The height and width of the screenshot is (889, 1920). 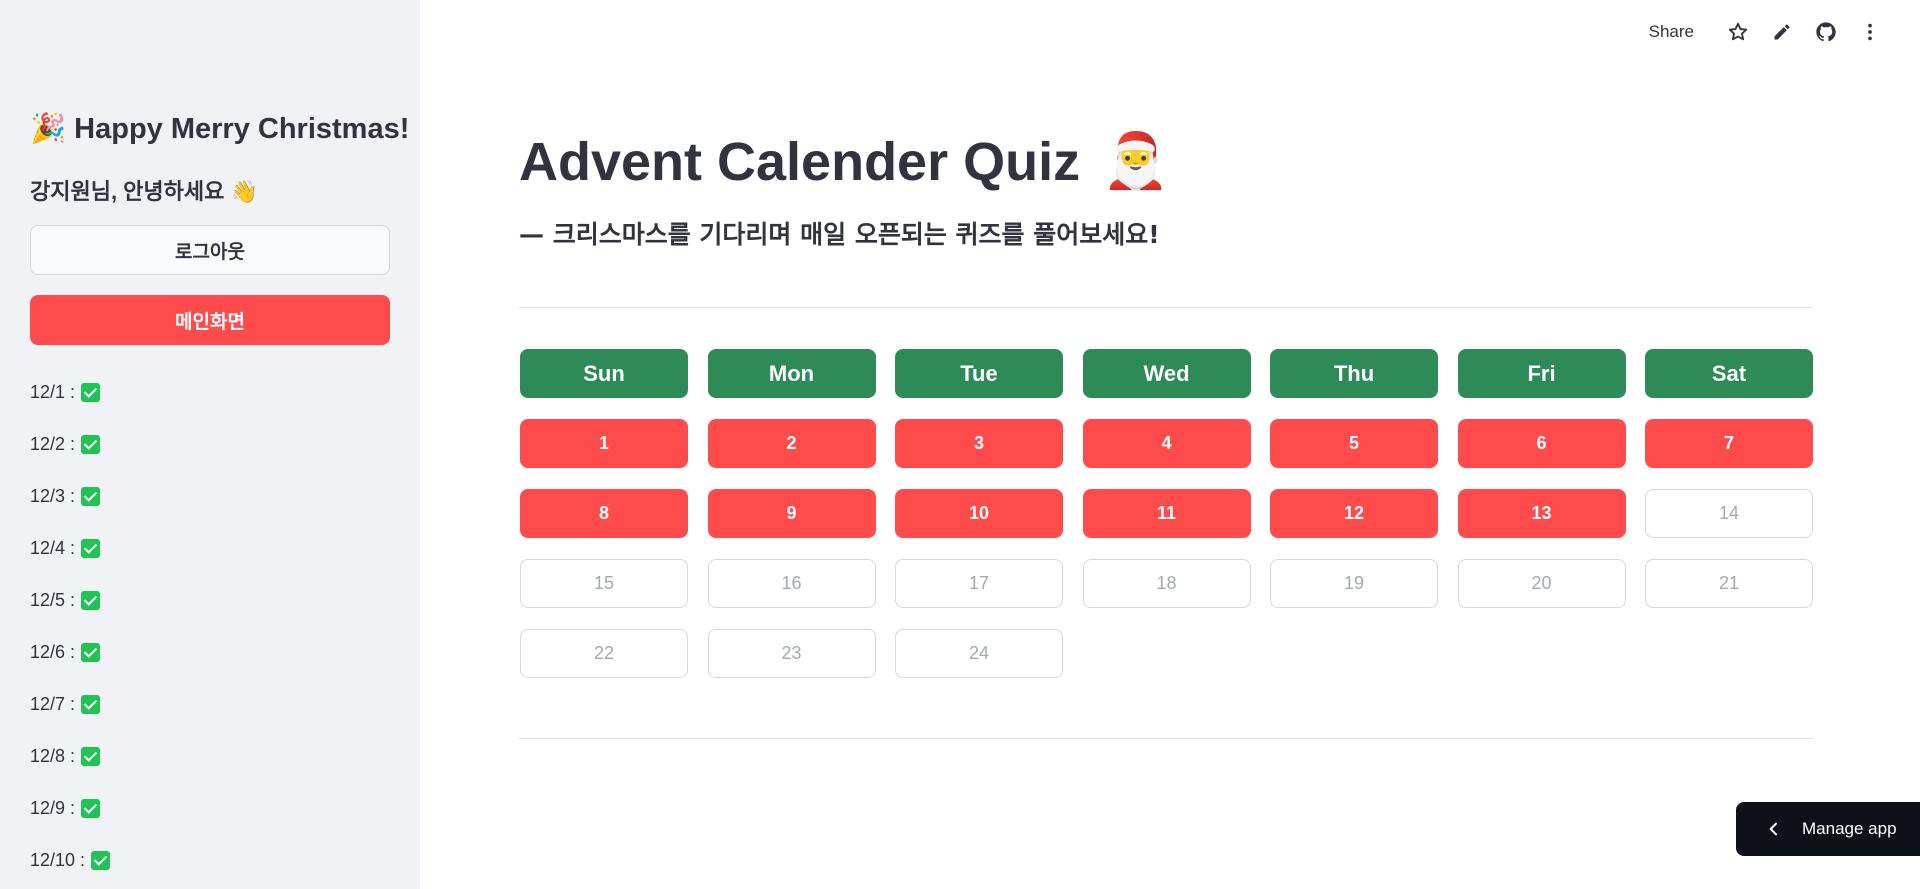 I want to click on day-button-17: 17, so click(x=979, y=583).